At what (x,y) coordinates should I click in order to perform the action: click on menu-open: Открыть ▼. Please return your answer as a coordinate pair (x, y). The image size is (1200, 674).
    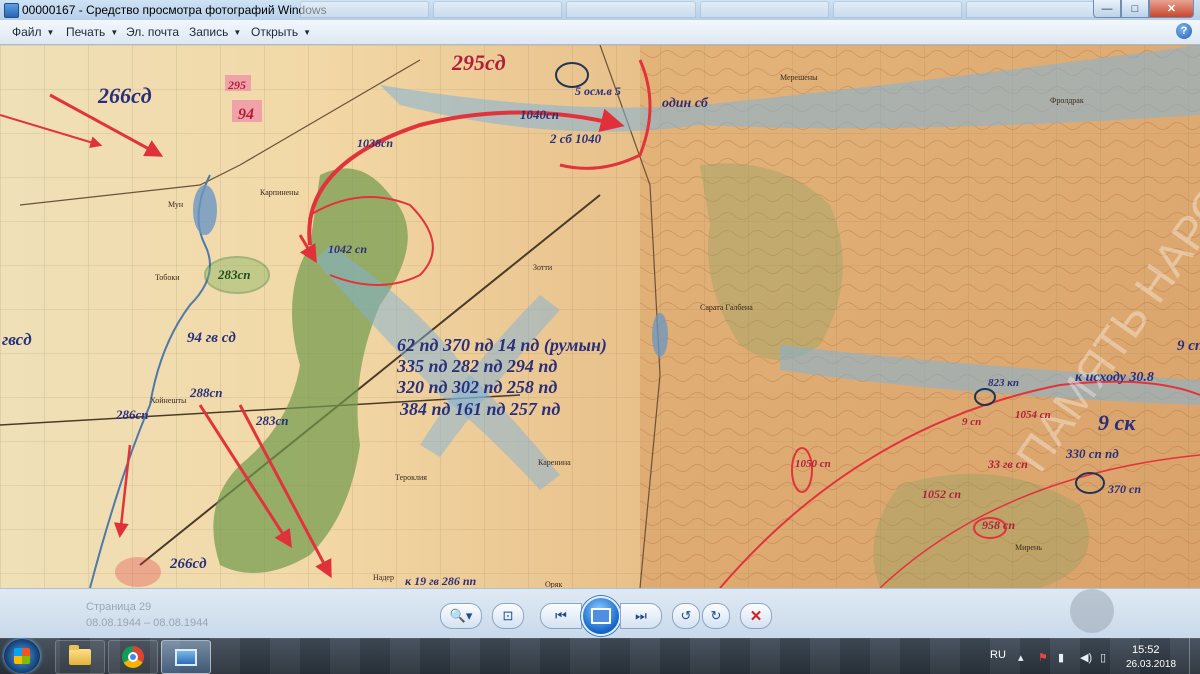
    Looking at the image, I should click on (281, 32).